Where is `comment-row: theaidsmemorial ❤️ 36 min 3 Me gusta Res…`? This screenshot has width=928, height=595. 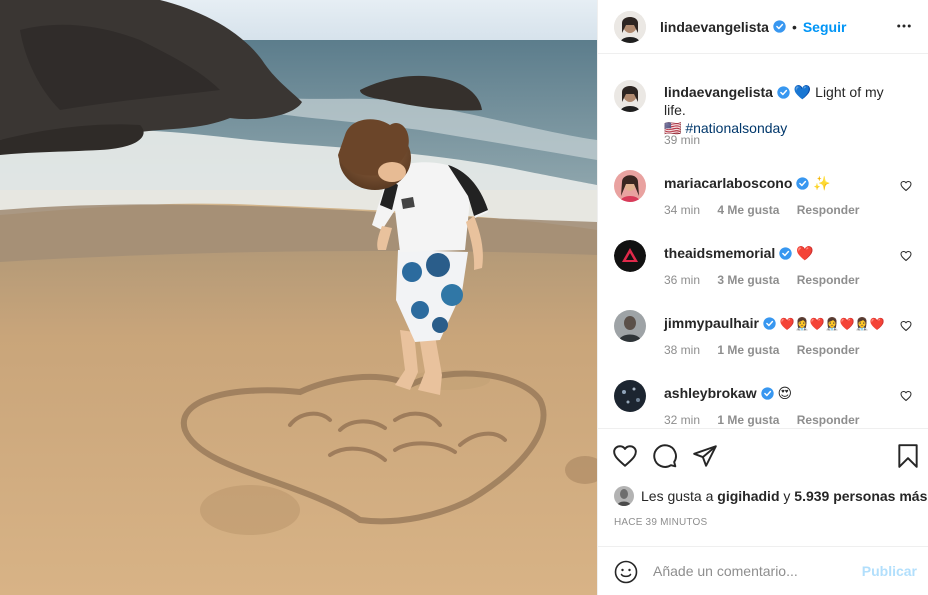 comment-row: theaidsmemorial ❤️ 36 min 3 Me gusta Res… is located at coordinates (764, 270).